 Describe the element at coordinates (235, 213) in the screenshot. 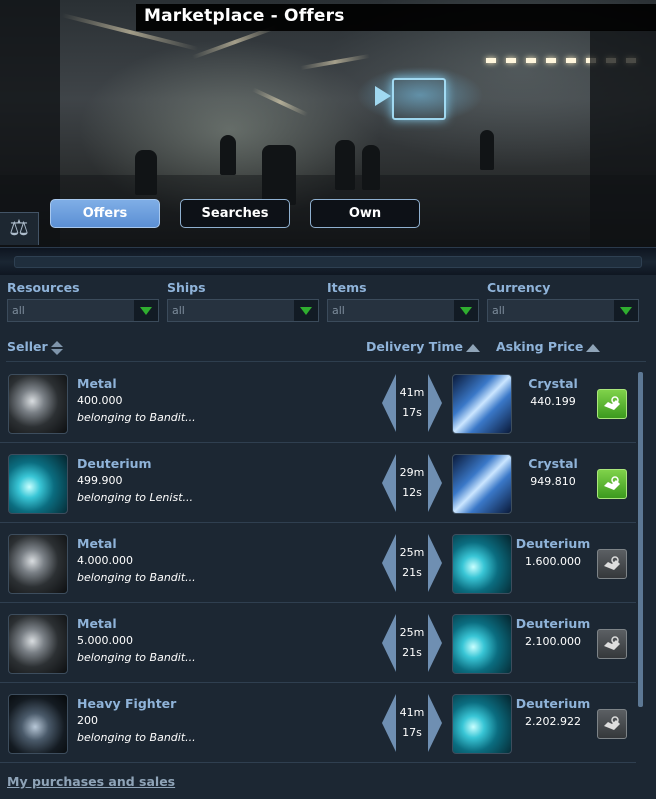

I see `tab-searches: Searches` at that location.